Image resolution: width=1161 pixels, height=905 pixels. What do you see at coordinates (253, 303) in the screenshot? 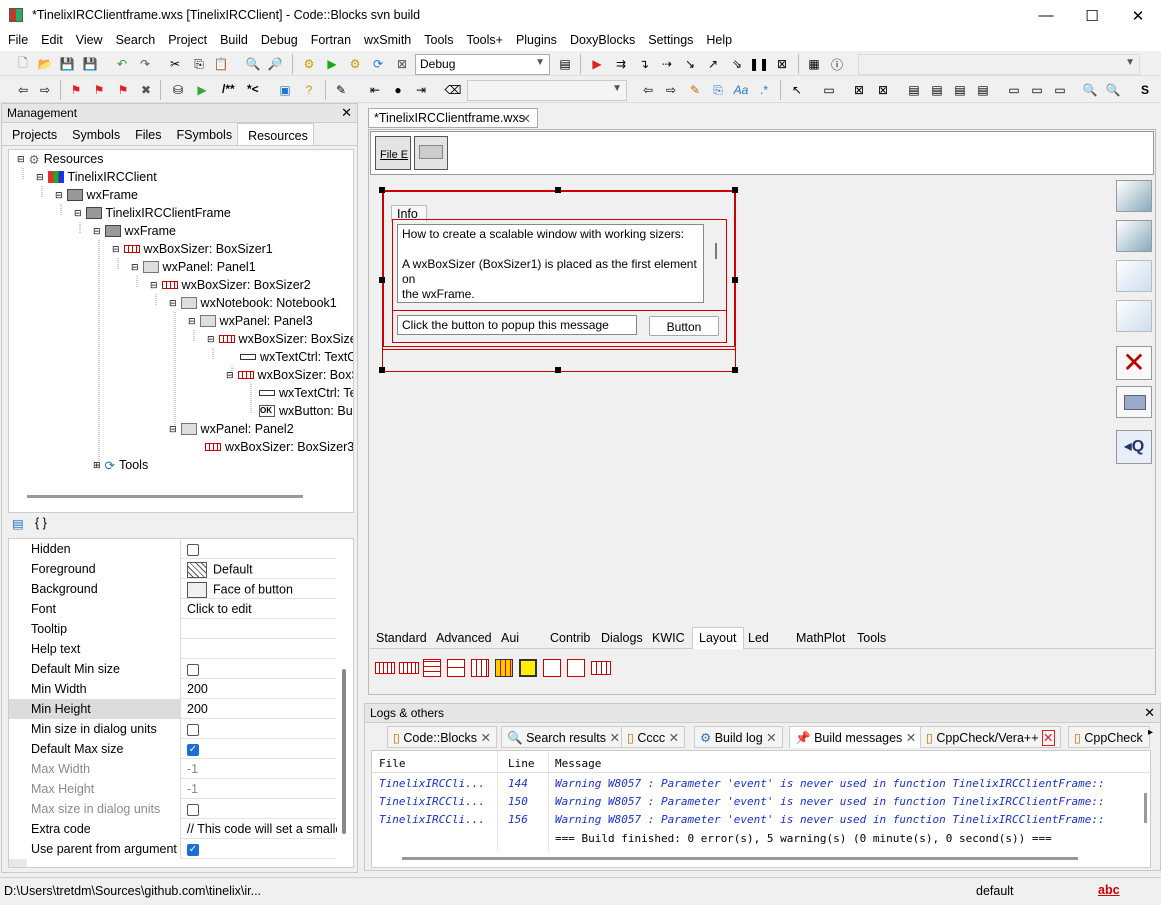
I see `tree-node-notebook1: ⊟ wxNotebook: Notebook1` at bounding box center [253, 303].